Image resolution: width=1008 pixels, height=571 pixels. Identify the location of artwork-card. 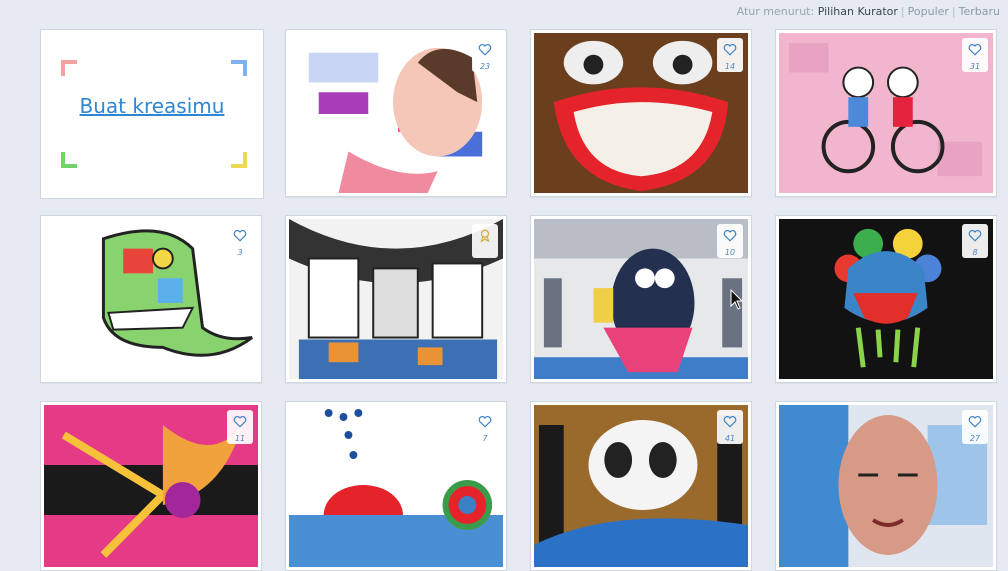
(396, 299).